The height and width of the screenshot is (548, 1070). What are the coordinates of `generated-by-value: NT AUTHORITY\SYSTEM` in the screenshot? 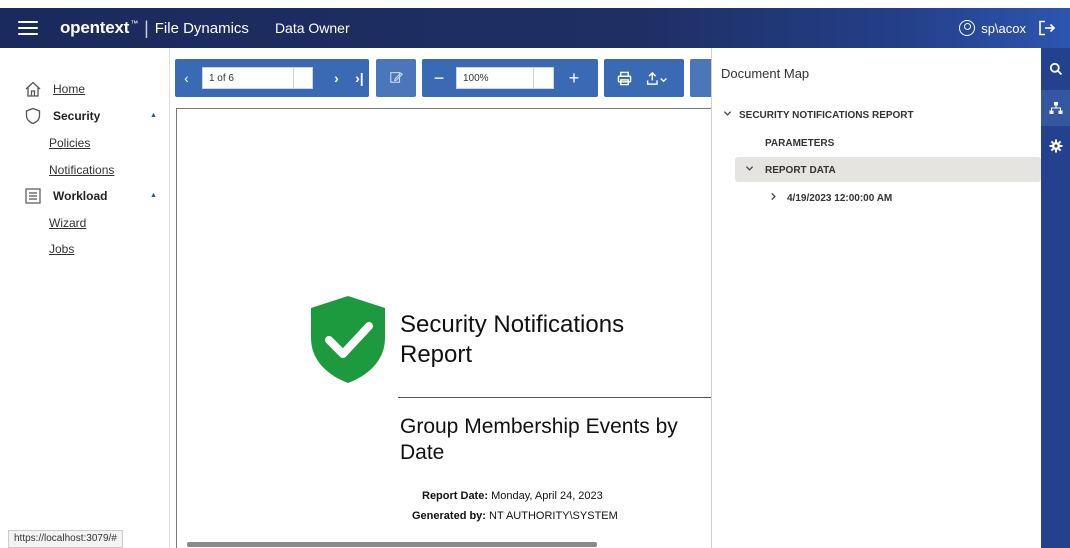 It's located at (553, 516).